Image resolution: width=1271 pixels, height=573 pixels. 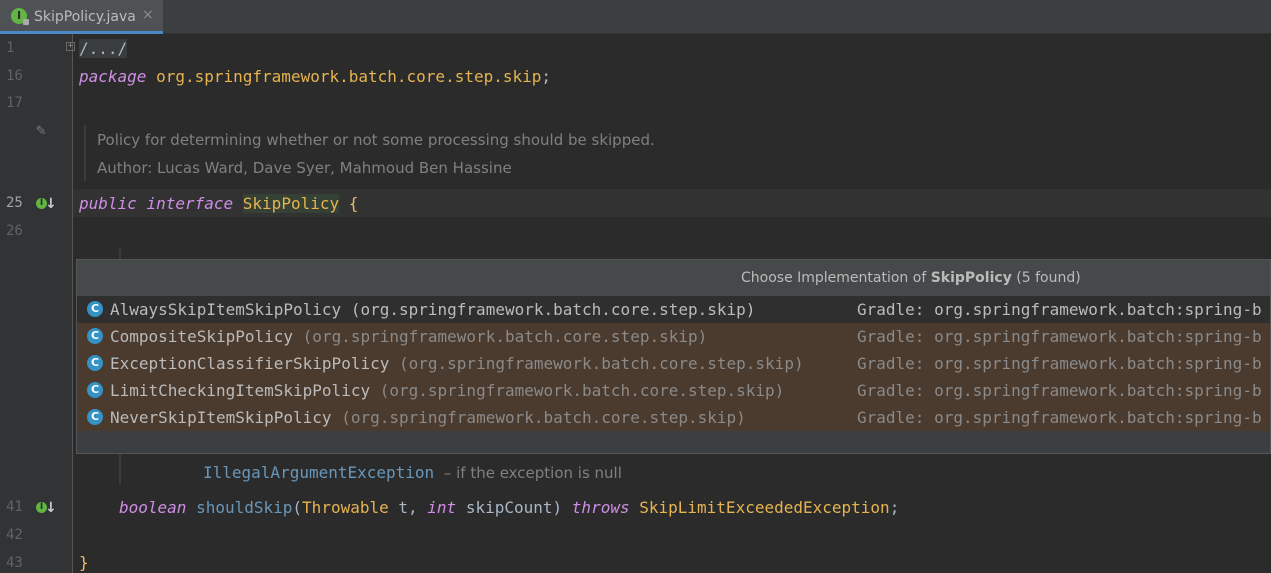 What do you see at coordinates (250, 363) in the screenshot?
I see `class-name: ExceptionClassifierSkipPolicy` at bounding box center [250, 363].